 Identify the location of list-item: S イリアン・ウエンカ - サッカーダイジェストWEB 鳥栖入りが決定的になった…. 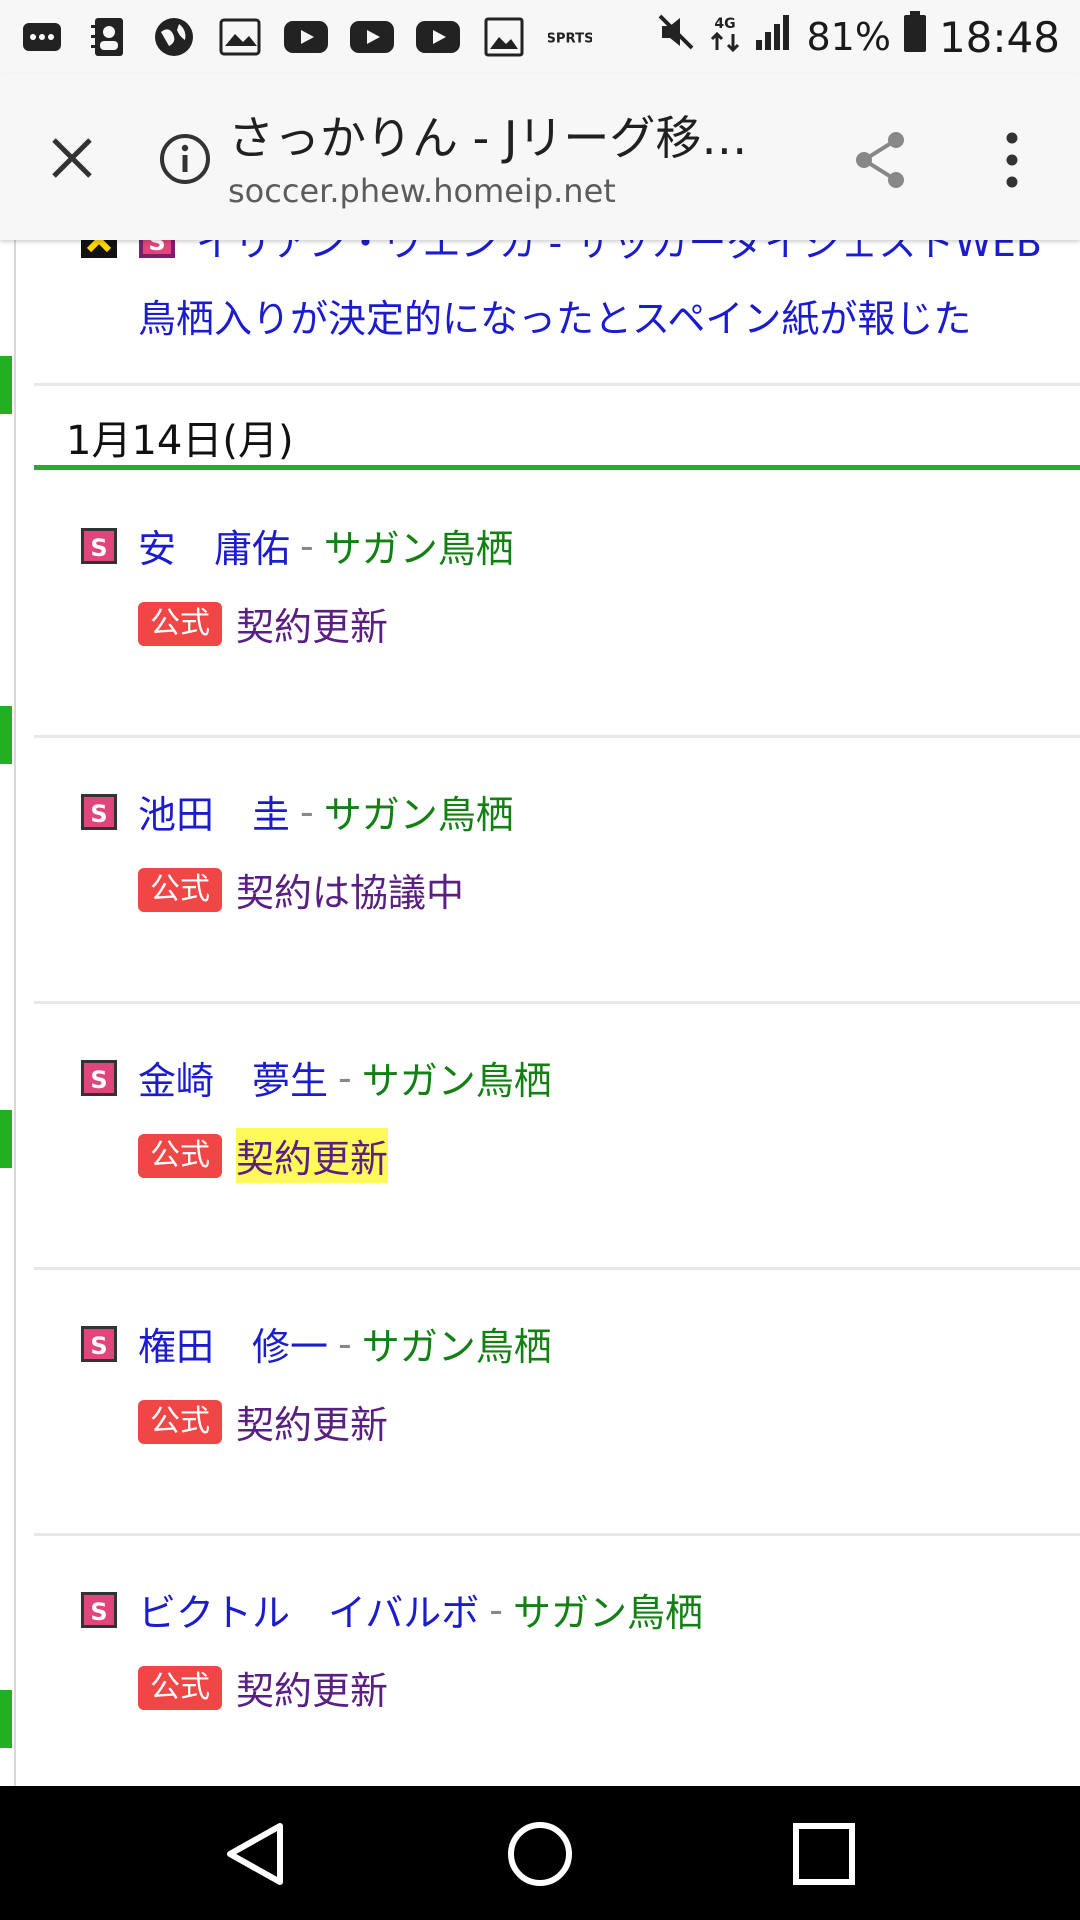
(557, 313).